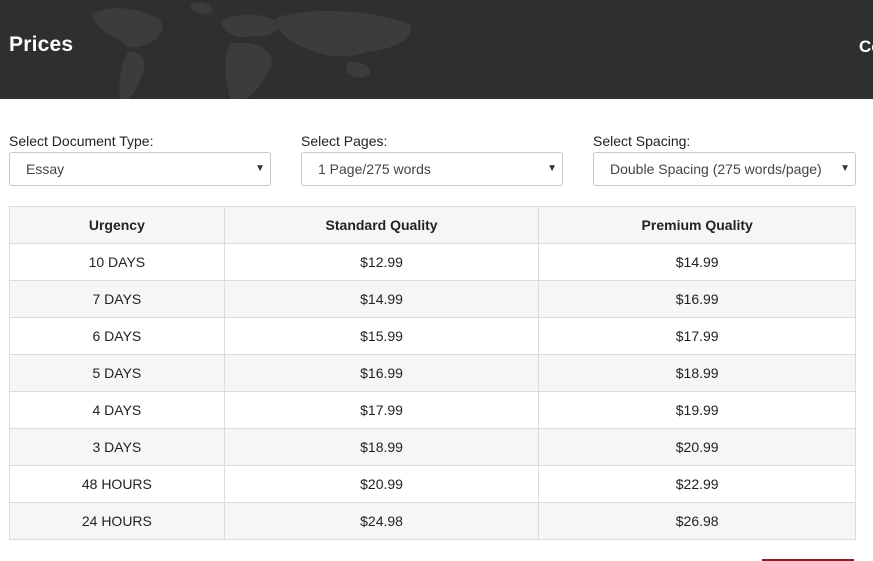  I want to click on premium-price-cell: $19.99, so click(697, 410).